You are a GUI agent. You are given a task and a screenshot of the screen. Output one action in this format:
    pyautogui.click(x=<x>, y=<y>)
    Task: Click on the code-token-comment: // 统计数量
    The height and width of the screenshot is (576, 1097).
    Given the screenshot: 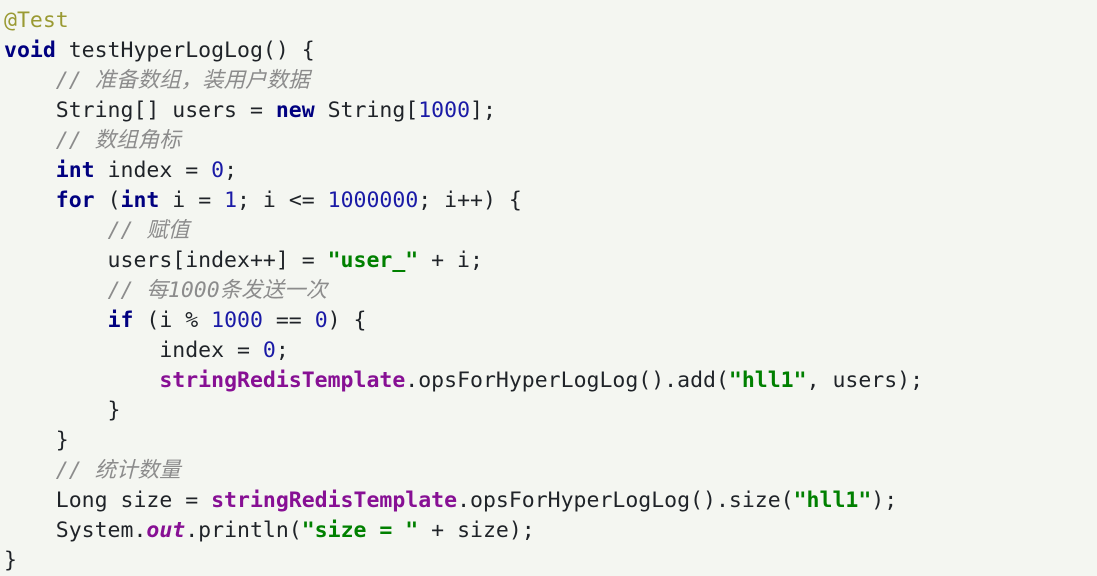 What is the action you would take?
    pyautogui.click(x=118, y=470)
    